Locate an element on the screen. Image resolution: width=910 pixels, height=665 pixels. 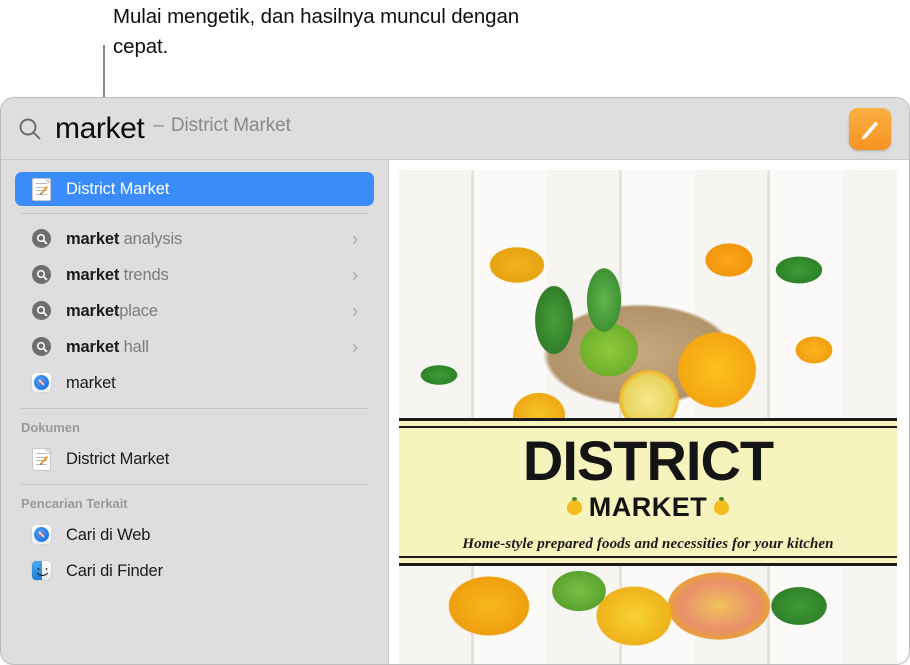
result-row-suggestion-marketplace: marketplace › is located at coordinates (194, 311).